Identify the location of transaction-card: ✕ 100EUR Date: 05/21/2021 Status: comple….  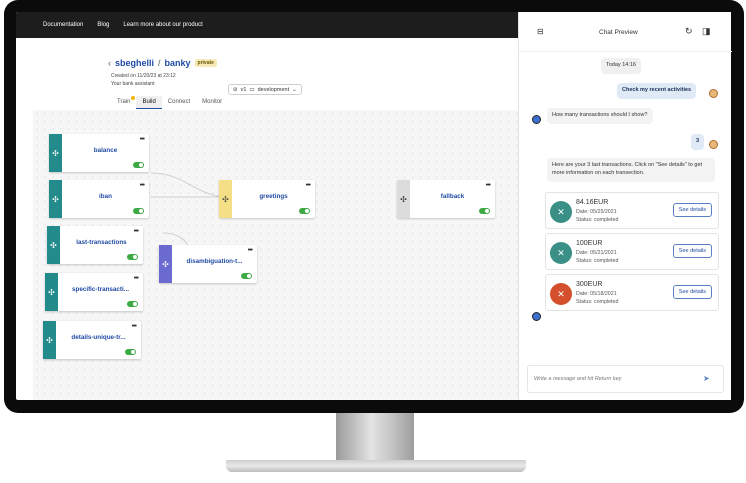
(632, 251).